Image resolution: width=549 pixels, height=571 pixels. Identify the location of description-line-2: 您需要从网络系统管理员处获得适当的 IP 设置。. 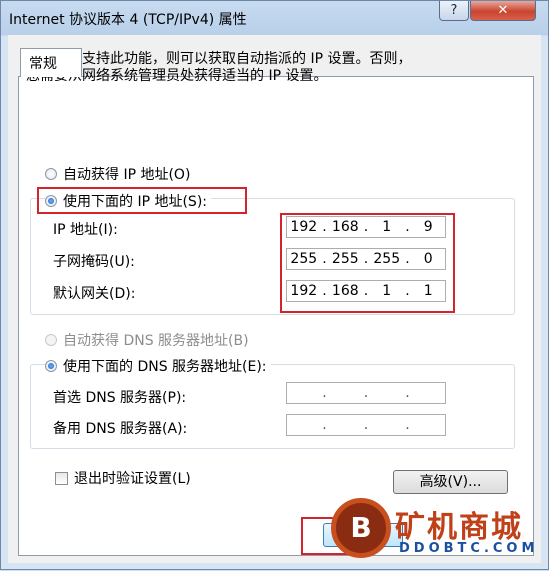
(177, 76).